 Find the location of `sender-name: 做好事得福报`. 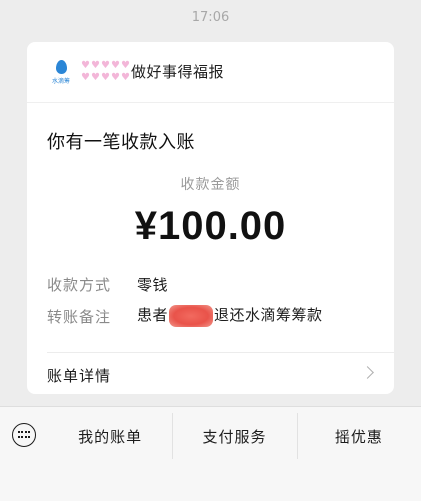

sender-name: 做好事得福报 is located at coordinates (178, 72).